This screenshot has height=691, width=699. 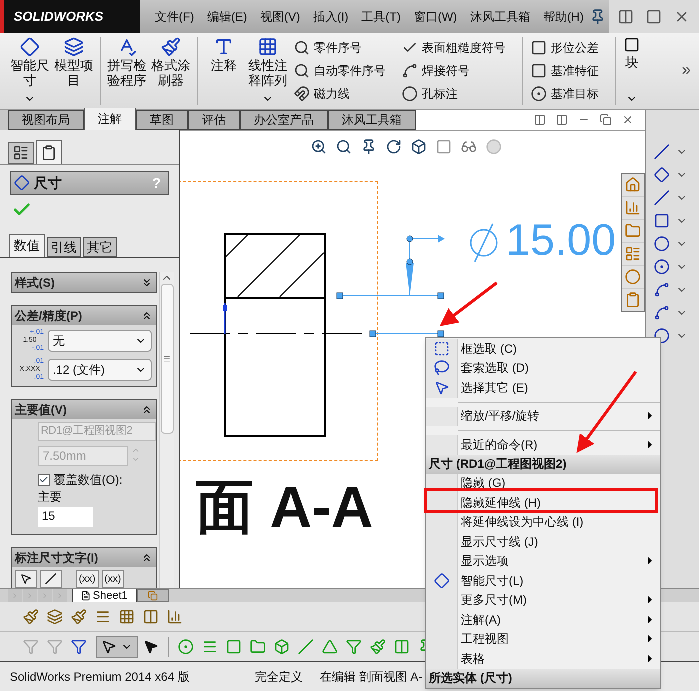 I want to click on rectangle-icon, so click(x=662, y=220).